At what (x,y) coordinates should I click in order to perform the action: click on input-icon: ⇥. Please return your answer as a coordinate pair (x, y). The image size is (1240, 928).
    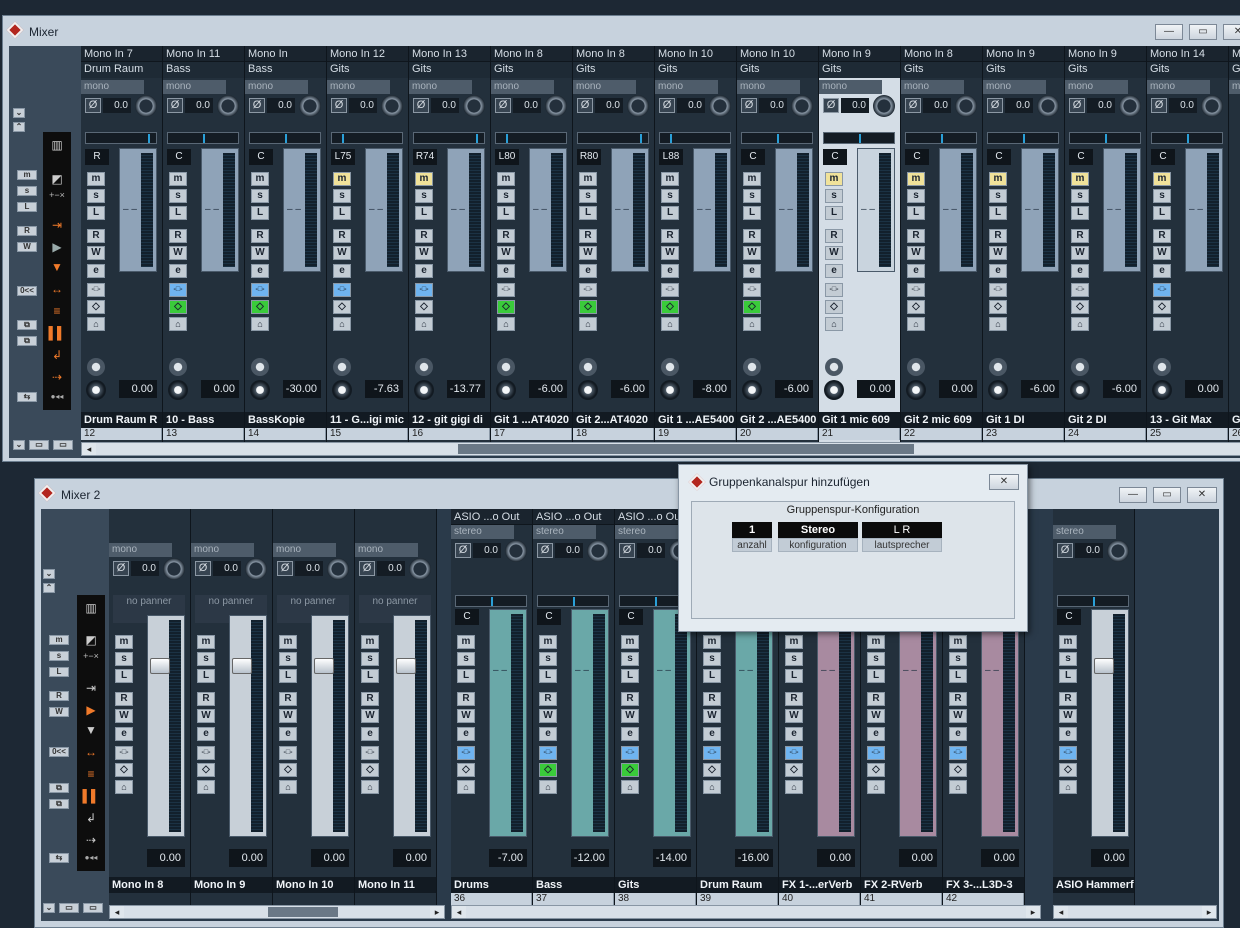
    Looking at the image, I should click on (57, 225).